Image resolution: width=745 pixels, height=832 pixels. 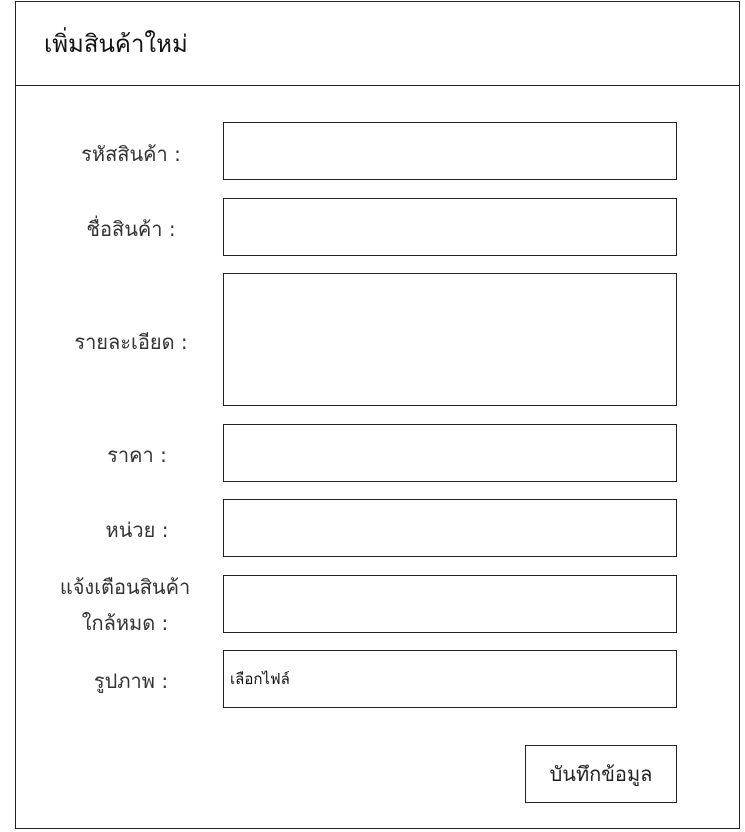 What do you see at coordinates (601, 774) in the screenshot?
I see `save-button: บันทึกข้อมูล` at bounding box center [601, 774].